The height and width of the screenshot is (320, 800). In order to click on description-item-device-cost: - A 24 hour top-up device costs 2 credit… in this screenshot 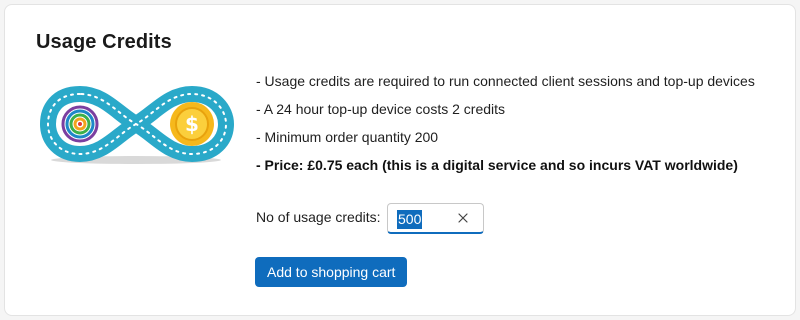, I will do `click(381, 109)`.